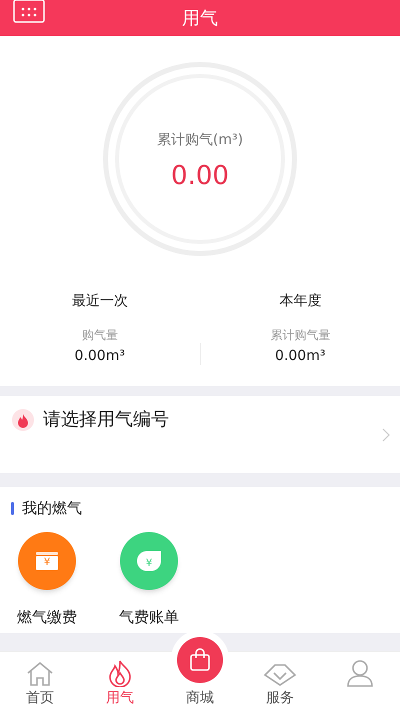  I want to click on stat-label: 购气量, so click(100, 335).